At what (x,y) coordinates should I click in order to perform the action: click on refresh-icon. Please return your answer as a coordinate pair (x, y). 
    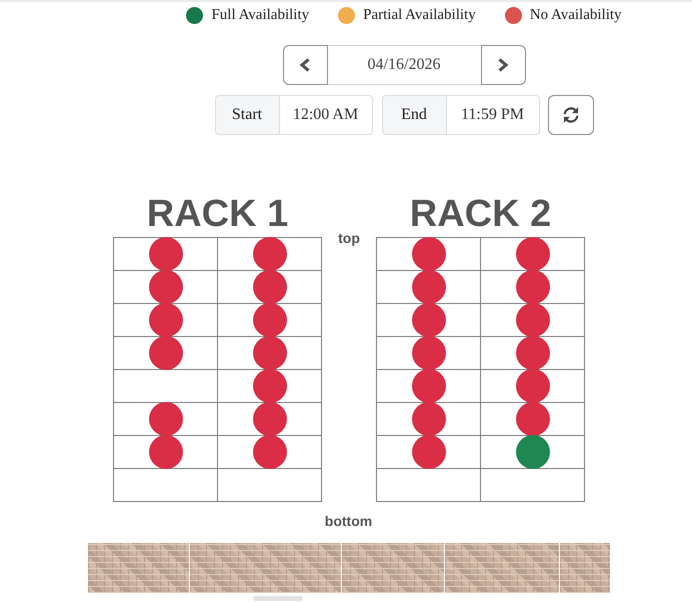
    Looking at the image, I should click on (570, 115).